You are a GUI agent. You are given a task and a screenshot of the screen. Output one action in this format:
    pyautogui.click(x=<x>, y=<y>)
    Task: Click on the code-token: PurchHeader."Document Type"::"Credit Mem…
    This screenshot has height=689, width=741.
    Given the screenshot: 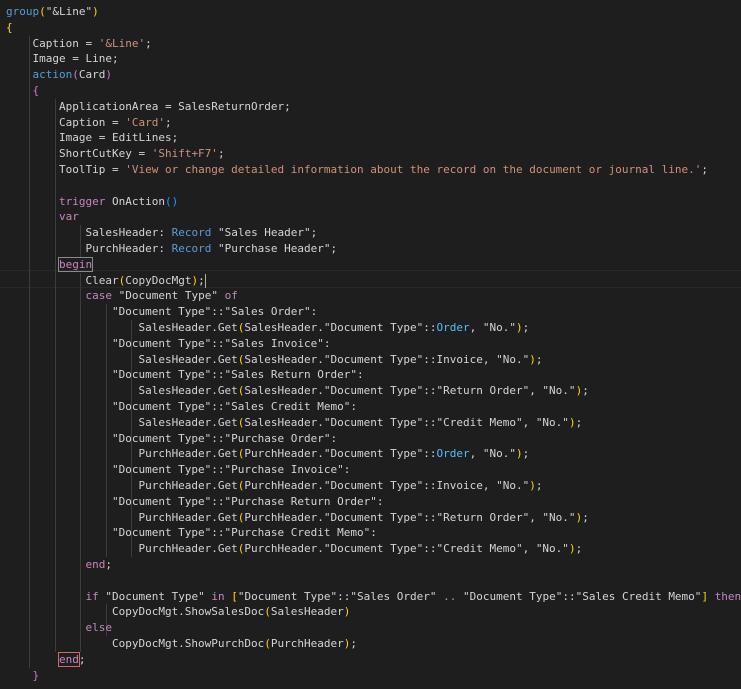 What is the action you would take?
    pyautogui.click(x=406, y=549)
    